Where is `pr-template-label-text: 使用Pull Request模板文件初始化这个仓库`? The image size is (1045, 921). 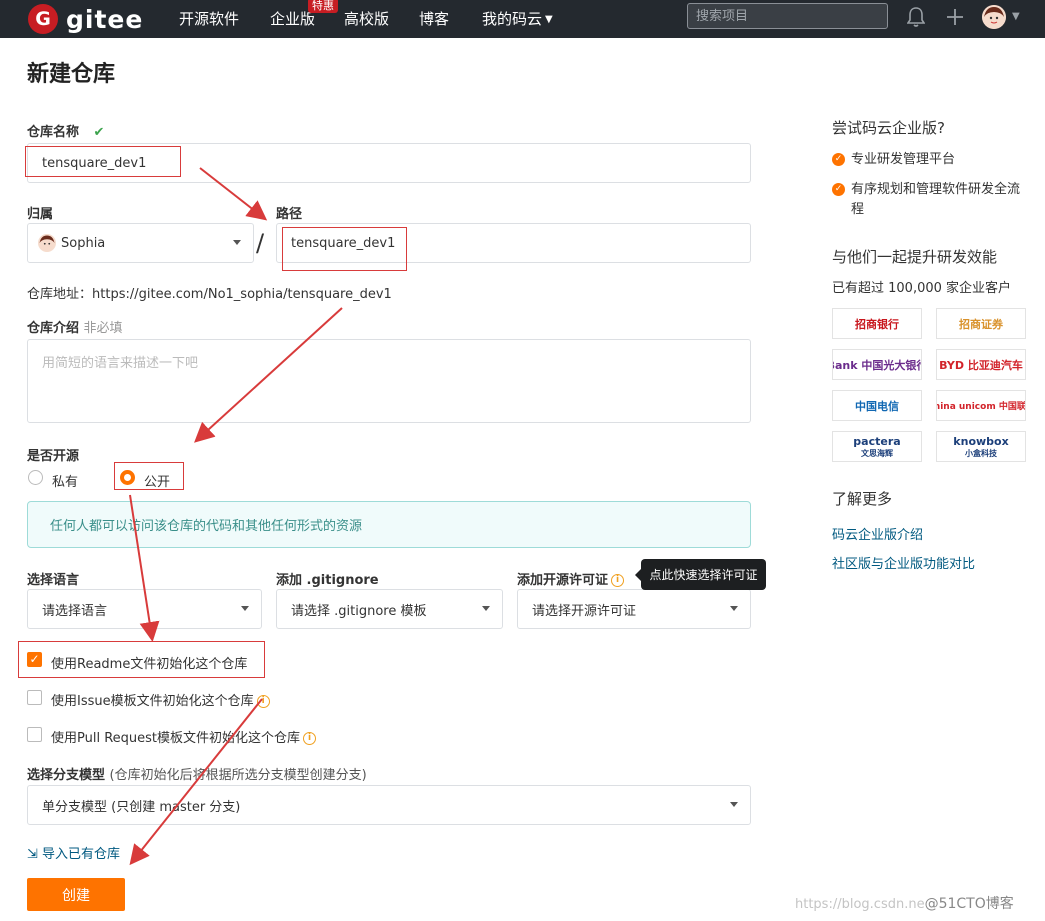 pr-template-label-text: 使用Pull Request模板文件初始化这个仓库 is located at coordinates (176, 738).